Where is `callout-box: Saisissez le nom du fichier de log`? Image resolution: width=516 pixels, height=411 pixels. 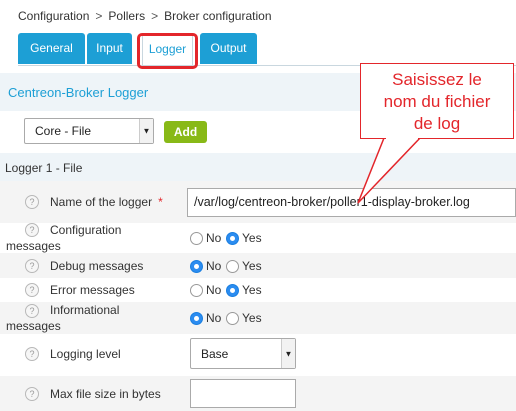 callout-box: Saisissez le nom du fichier de log is located at coordinates (437, 101).